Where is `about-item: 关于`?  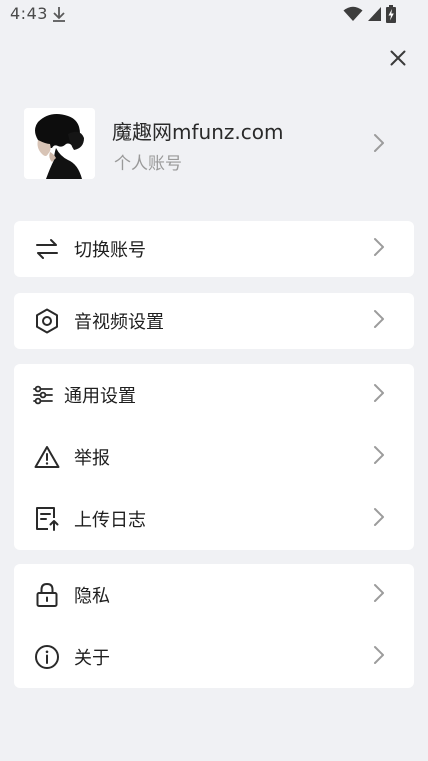
about-item: 关于 is located at coordinates (214, 657).